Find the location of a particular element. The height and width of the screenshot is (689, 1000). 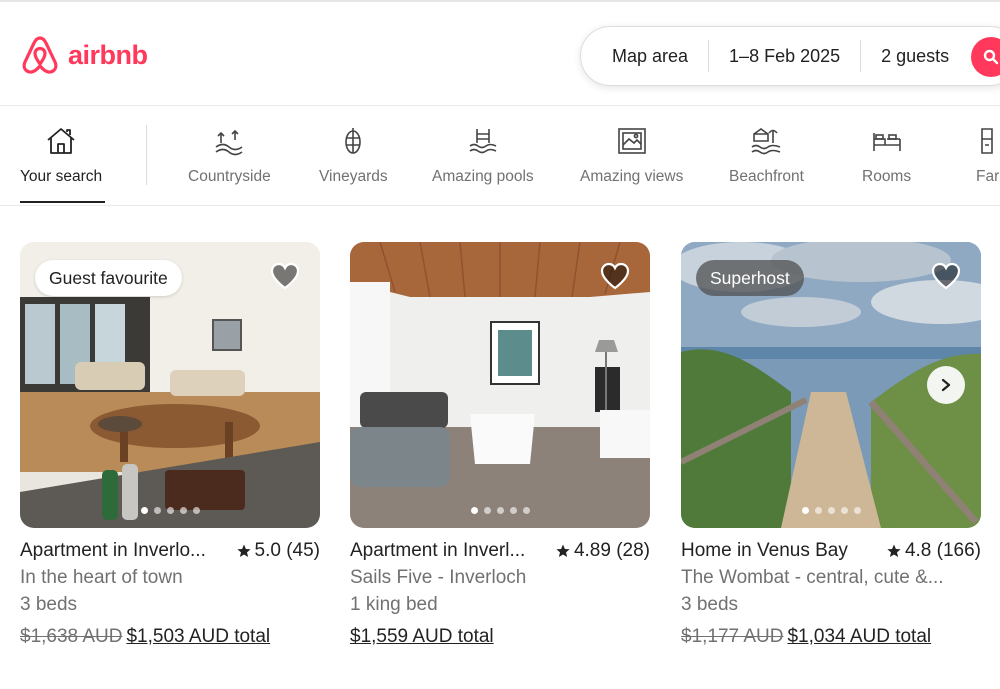

guest-favourite-badge: Guest favourite is located at coordinates (108, 278).